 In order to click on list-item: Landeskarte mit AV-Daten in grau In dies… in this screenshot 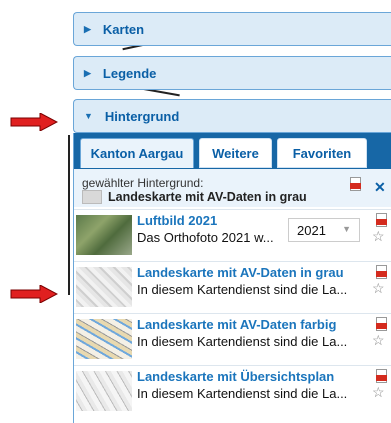, I will do `click(232, 286)`.